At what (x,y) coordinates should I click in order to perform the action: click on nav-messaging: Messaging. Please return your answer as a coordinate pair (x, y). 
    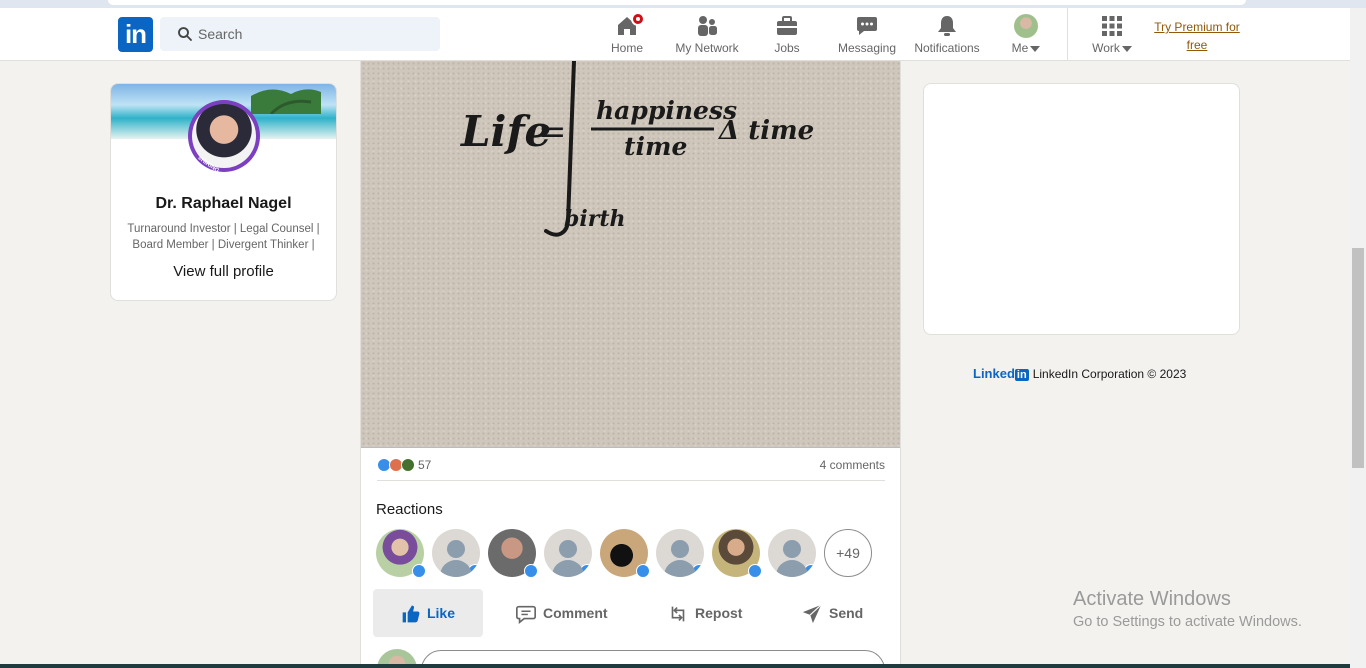
    Looking at the image, I should click on (867, 34).